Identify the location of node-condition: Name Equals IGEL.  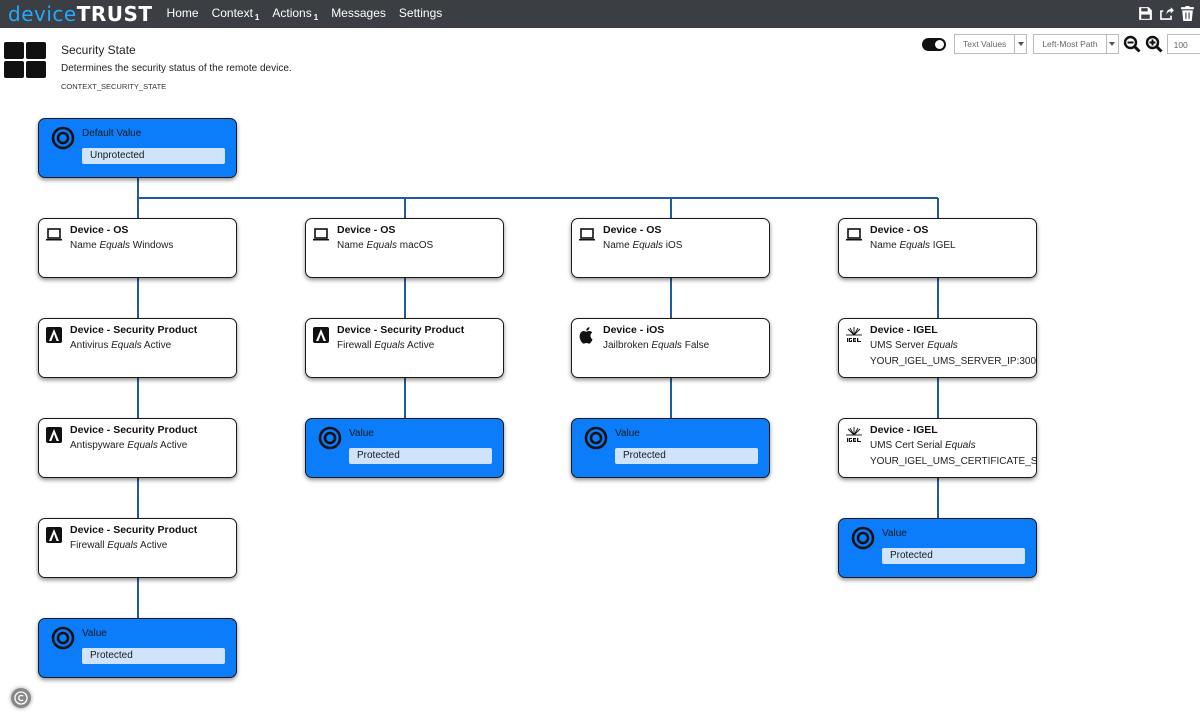
(913, 245).